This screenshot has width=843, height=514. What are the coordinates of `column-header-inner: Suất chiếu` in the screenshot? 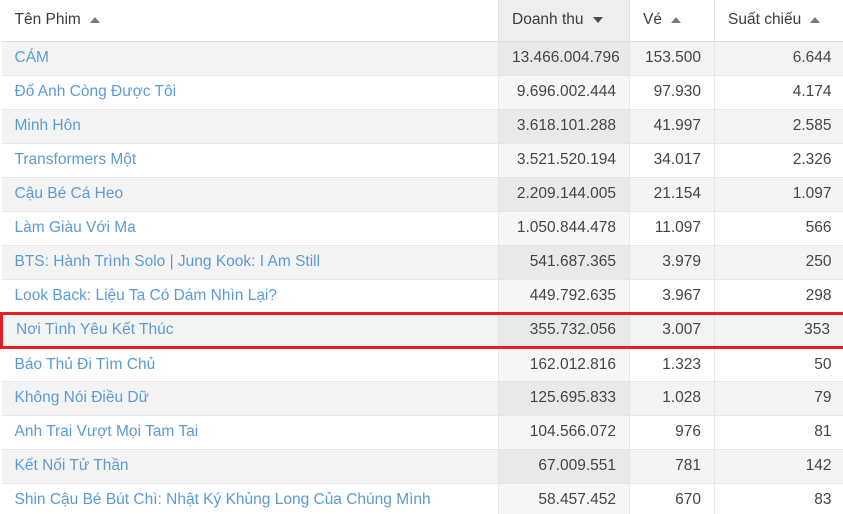 It's located at (774, 20).